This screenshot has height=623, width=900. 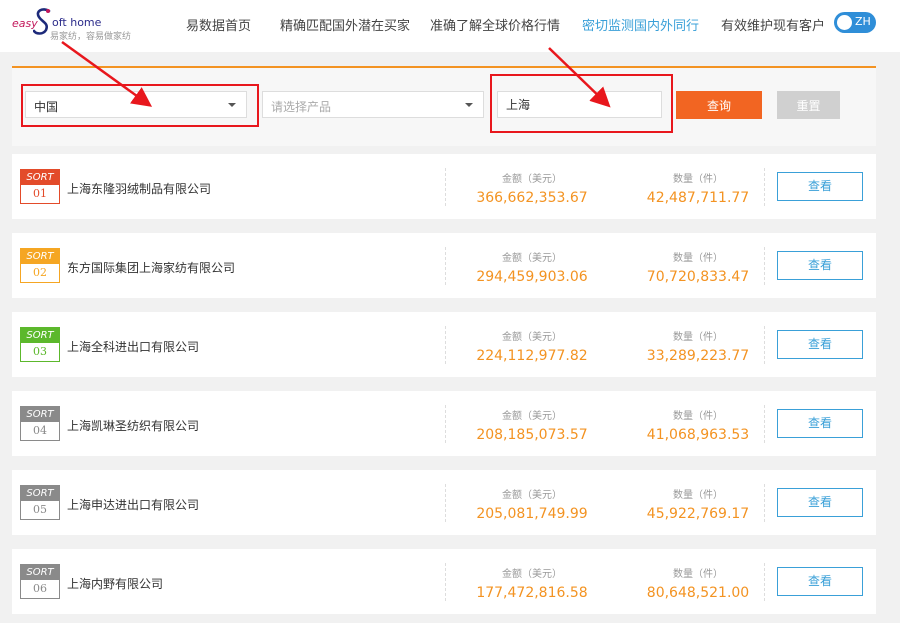 I want to click on quantity-metric: 数量（件） 45,922,769.17, so click(x=698, y=504).